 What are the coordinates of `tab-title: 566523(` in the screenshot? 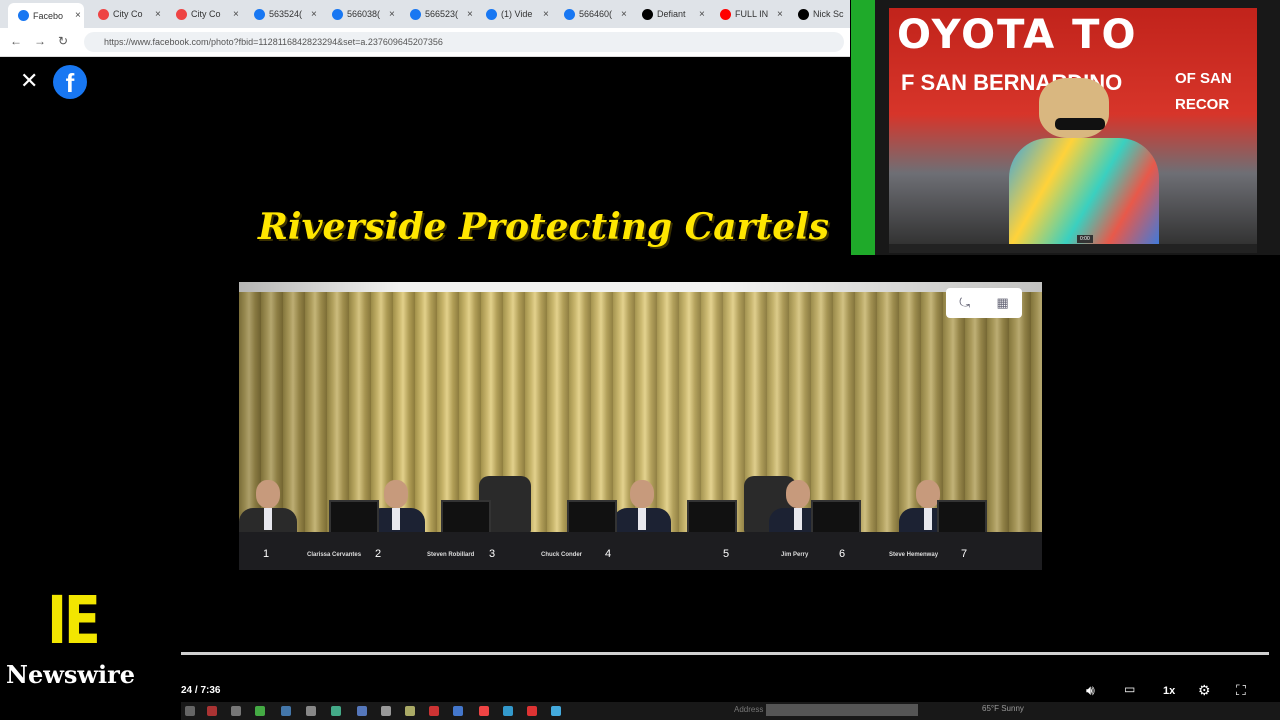 It's located at (442, 14).